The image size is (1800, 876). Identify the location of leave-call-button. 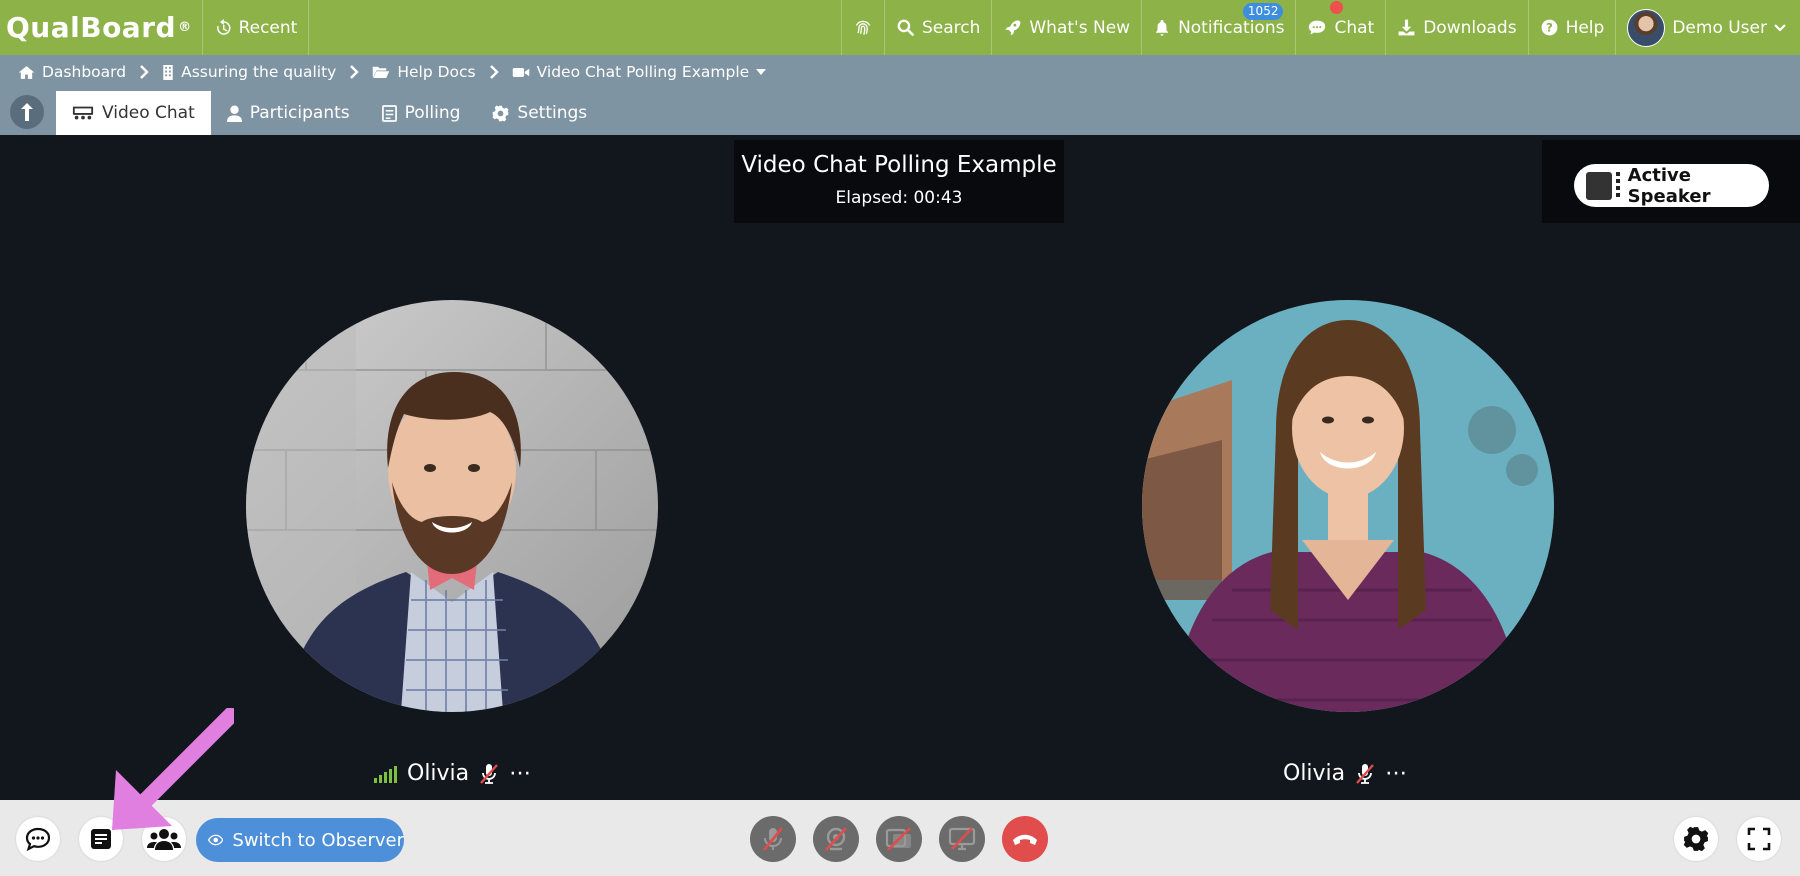
(1025, 839).